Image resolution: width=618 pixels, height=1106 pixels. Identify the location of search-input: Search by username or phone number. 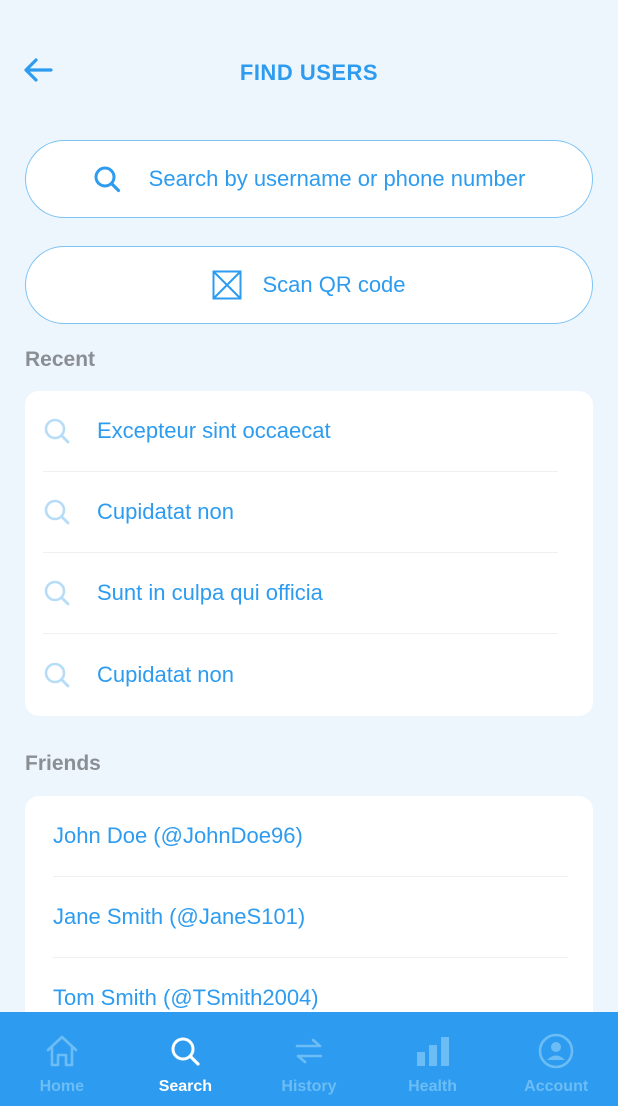
(309, 179).